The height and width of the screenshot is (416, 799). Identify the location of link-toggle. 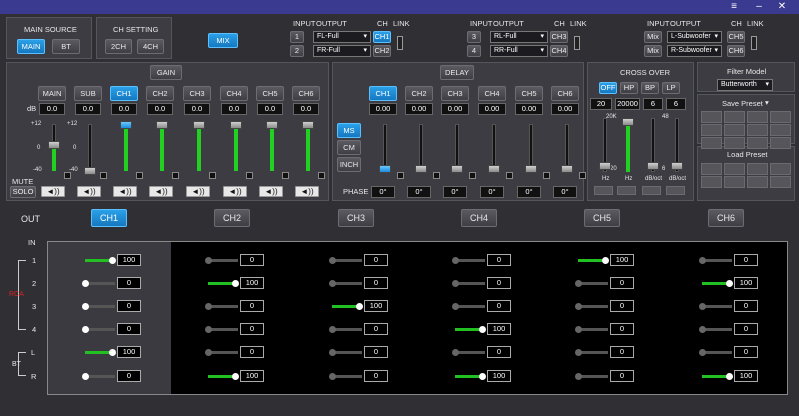
(577, 43).